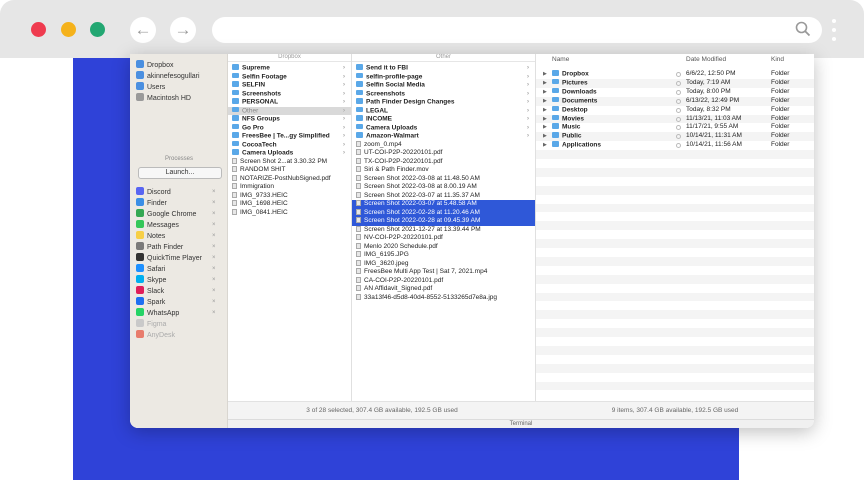 This screenshot has height=480, width=864. Describe the element at coordinates (289, 102) in the screenshot. I see `folder-row: PERSONAL ›` at that location.